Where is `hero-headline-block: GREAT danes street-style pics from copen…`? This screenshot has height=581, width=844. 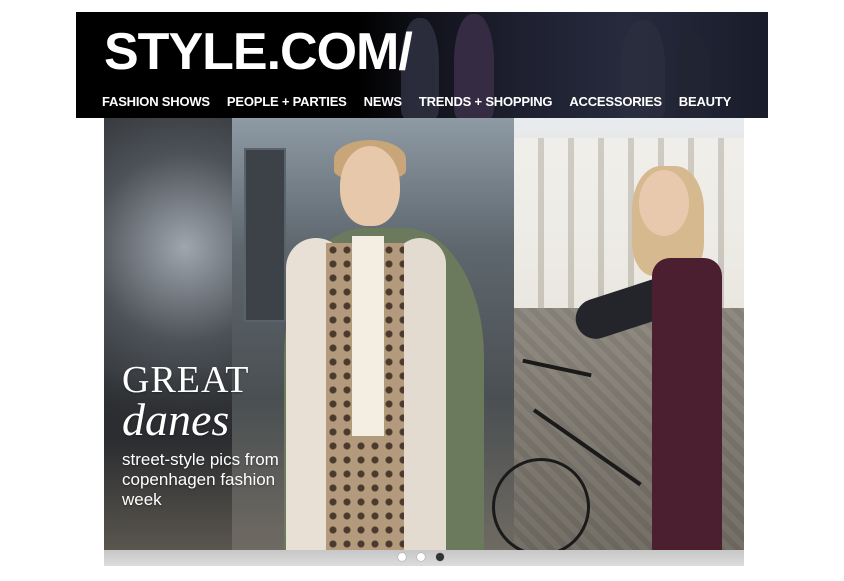
hero-headline-block: GREAT danes street-style pics from copen… is located at coordinates (207, 435).